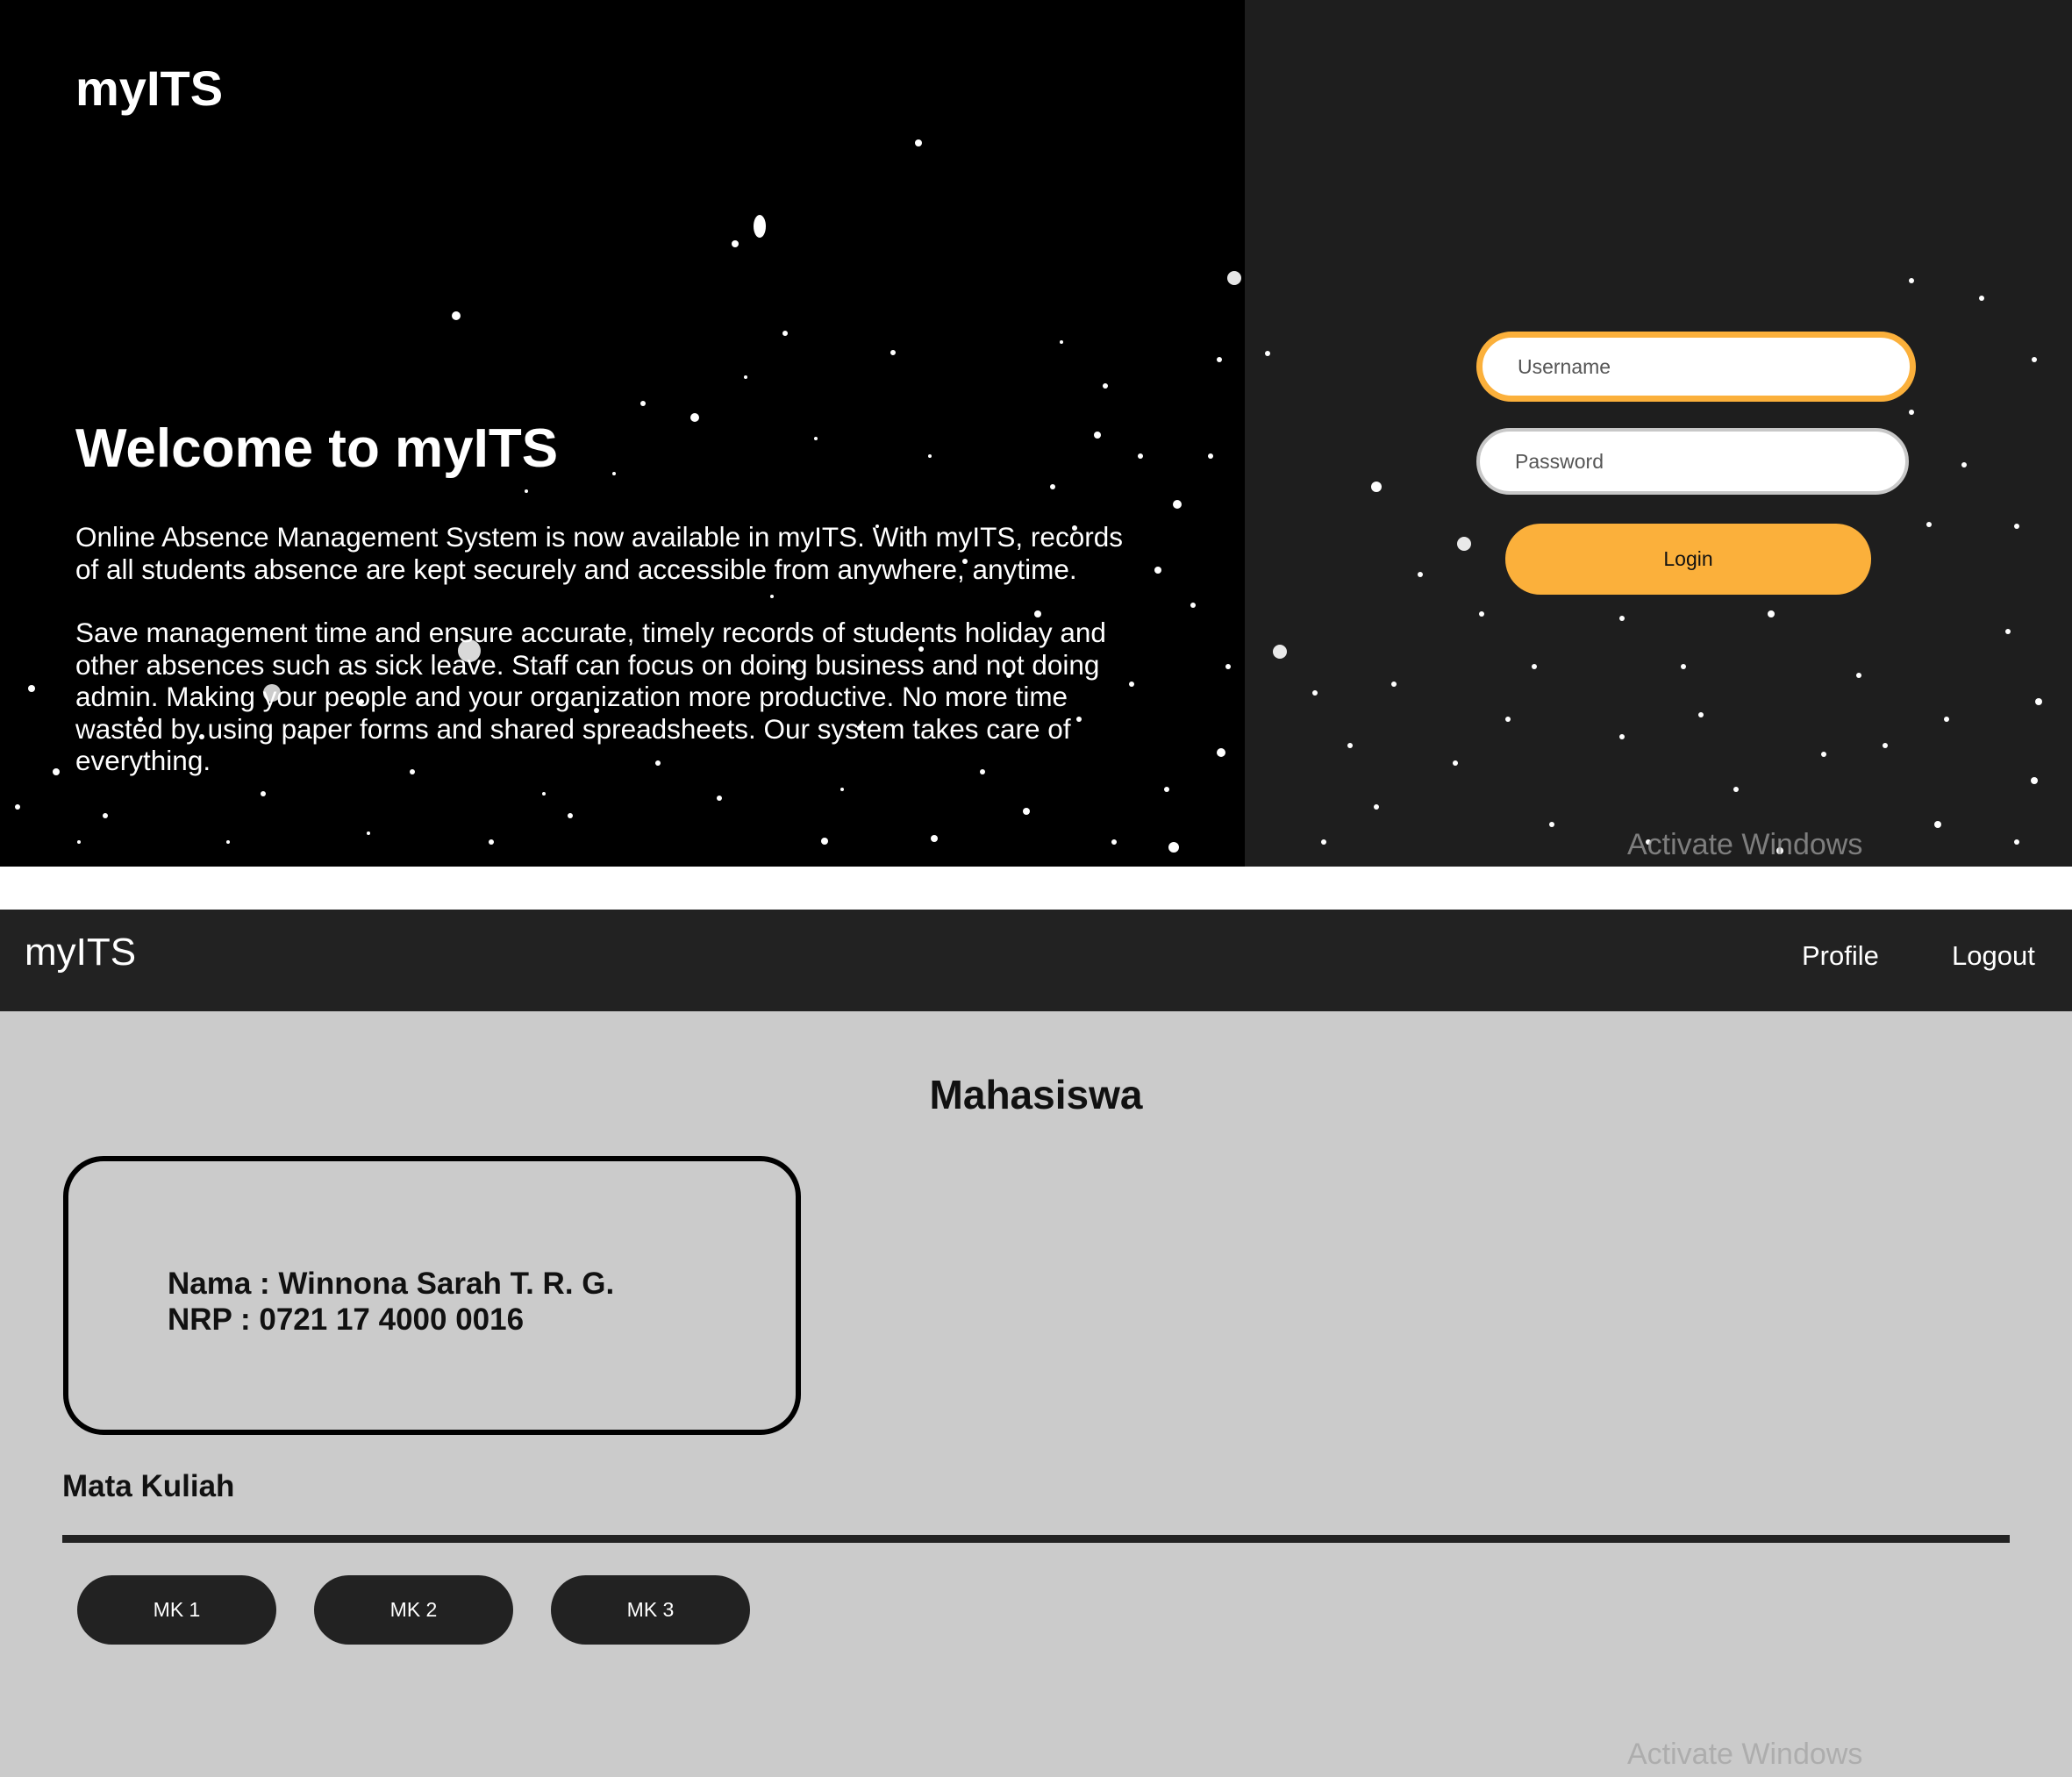 This screenshot has height=1777, width=2072. Describe the element at coordinates (150, 88) in the screenshot. I see `brand-logo: myITS` at that location.